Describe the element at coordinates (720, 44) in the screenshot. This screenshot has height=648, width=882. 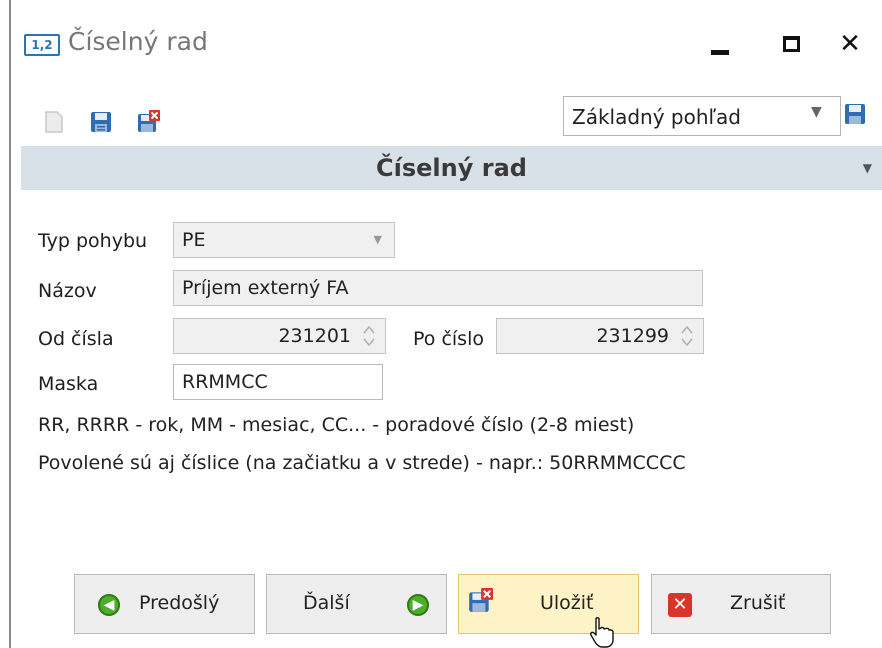
I see `minimize-button` at that location.